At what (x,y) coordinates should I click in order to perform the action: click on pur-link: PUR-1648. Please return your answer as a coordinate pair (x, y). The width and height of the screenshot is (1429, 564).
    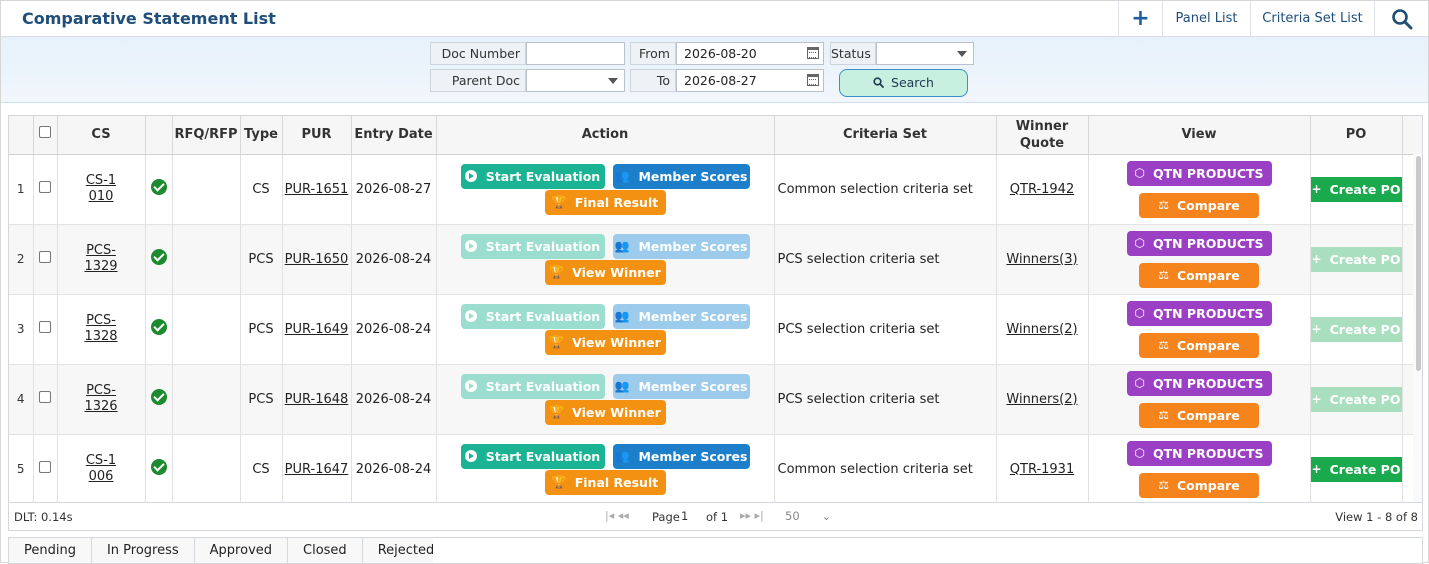
    Looking at the image, I should click on (317, 399).